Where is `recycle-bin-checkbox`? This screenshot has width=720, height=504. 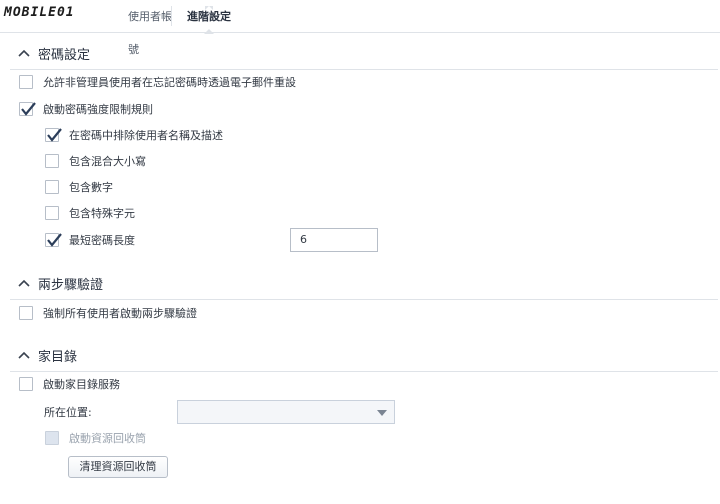
recycle-bin-checkbox is located at coordinates (52, 438).